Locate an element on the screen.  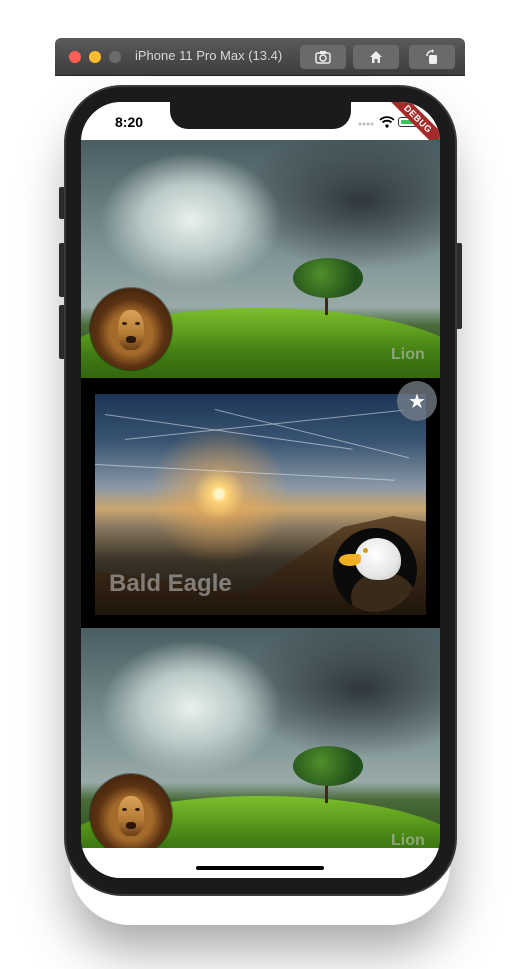
wifi-icon is located at coordinates (387, 122).